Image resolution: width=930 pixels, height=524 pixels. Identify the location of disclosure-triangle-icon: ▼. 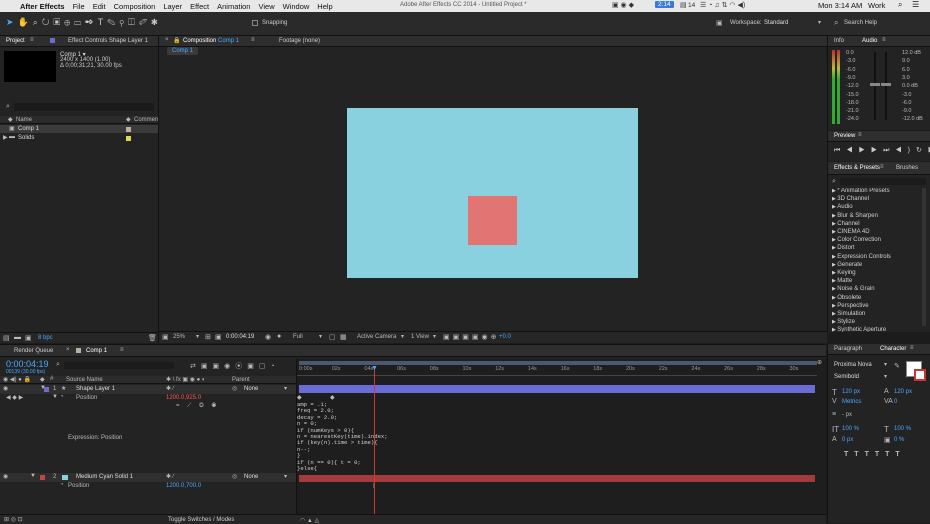
(33, 476).